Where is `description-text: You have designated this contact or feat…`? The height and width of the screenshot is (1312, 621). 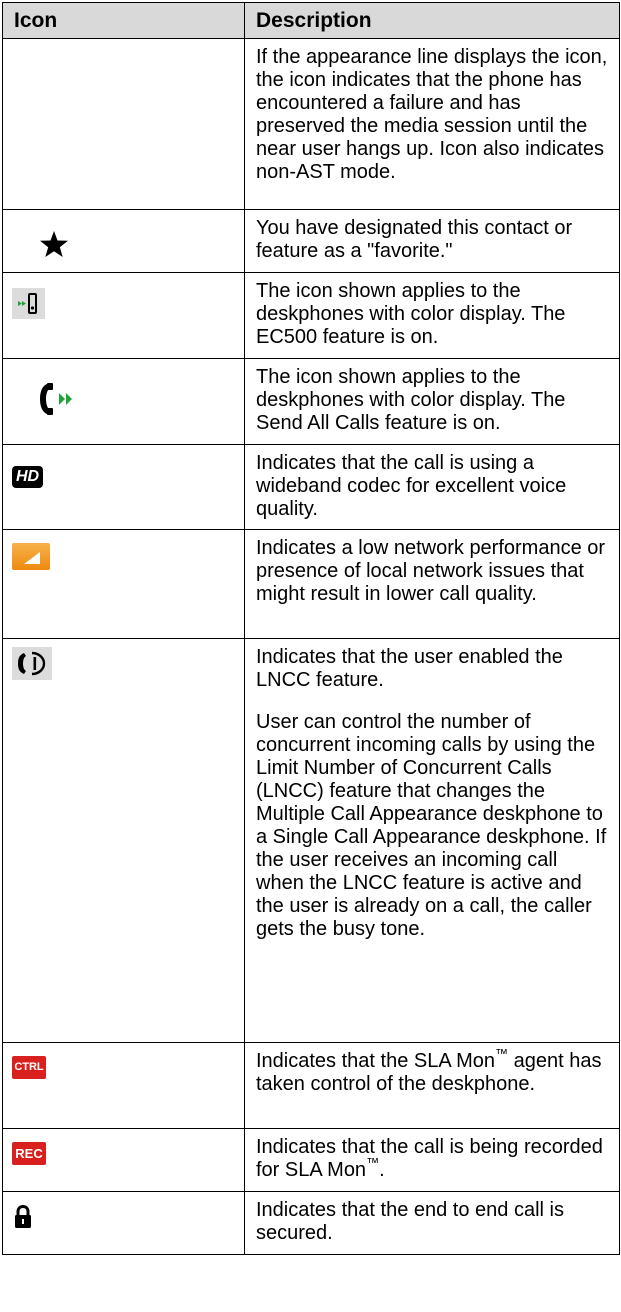 description-text: You have designated this contact or feat… is located at coordinates (414, 239).